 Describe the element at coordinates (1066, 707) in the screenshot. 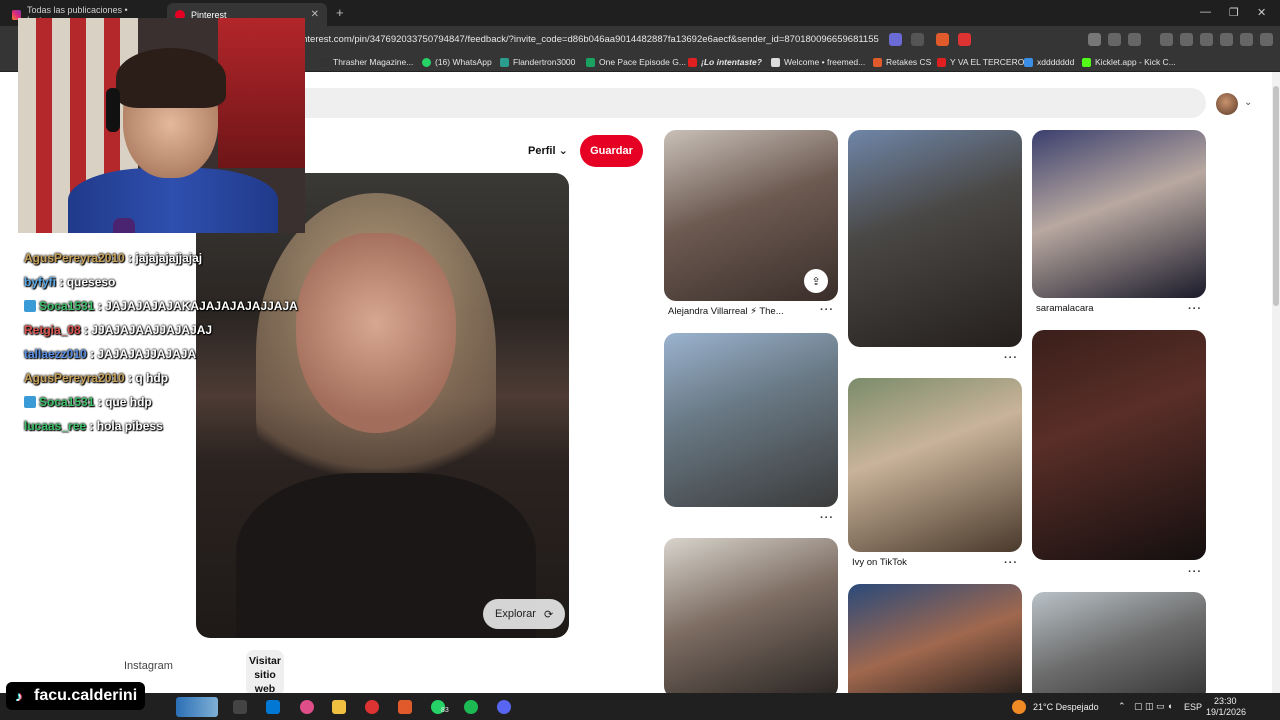

I see `weather-text: 21°C Despejado` at that location.